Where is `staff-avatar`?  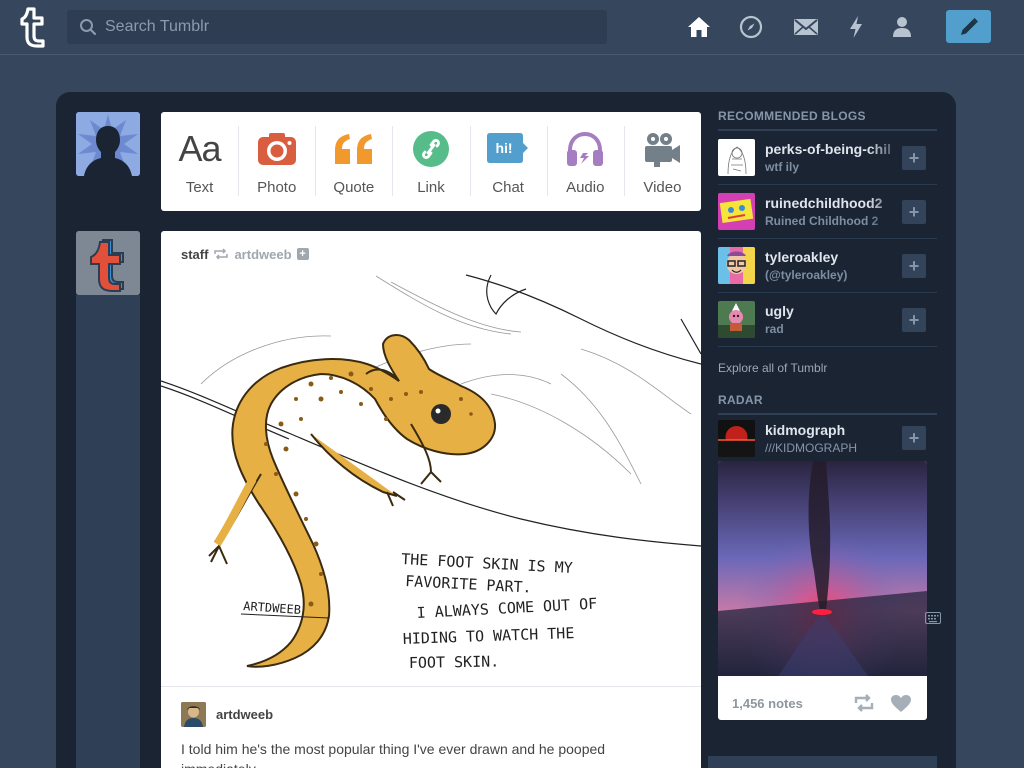 staff-avatar is located at coordinates (108, 263).